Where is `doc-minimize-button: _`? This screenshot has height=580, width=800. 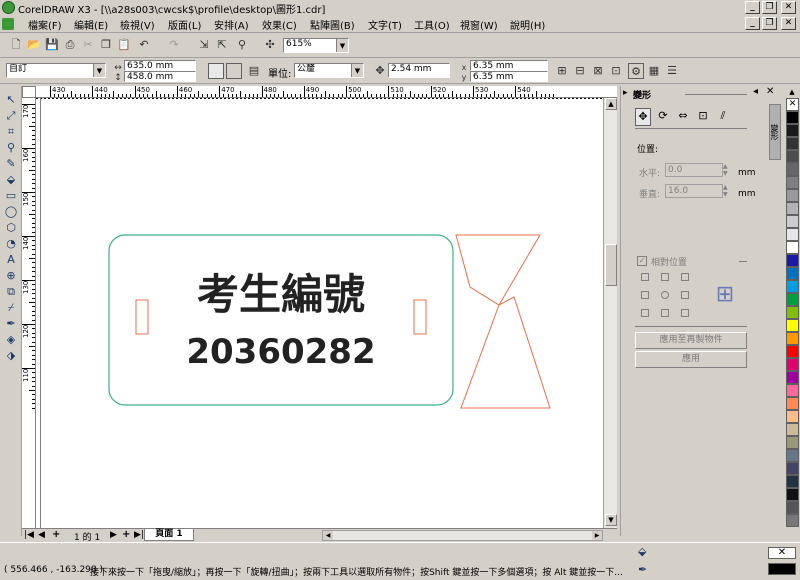
doc-minimize-button: _ is located at coordinates (752, 23).